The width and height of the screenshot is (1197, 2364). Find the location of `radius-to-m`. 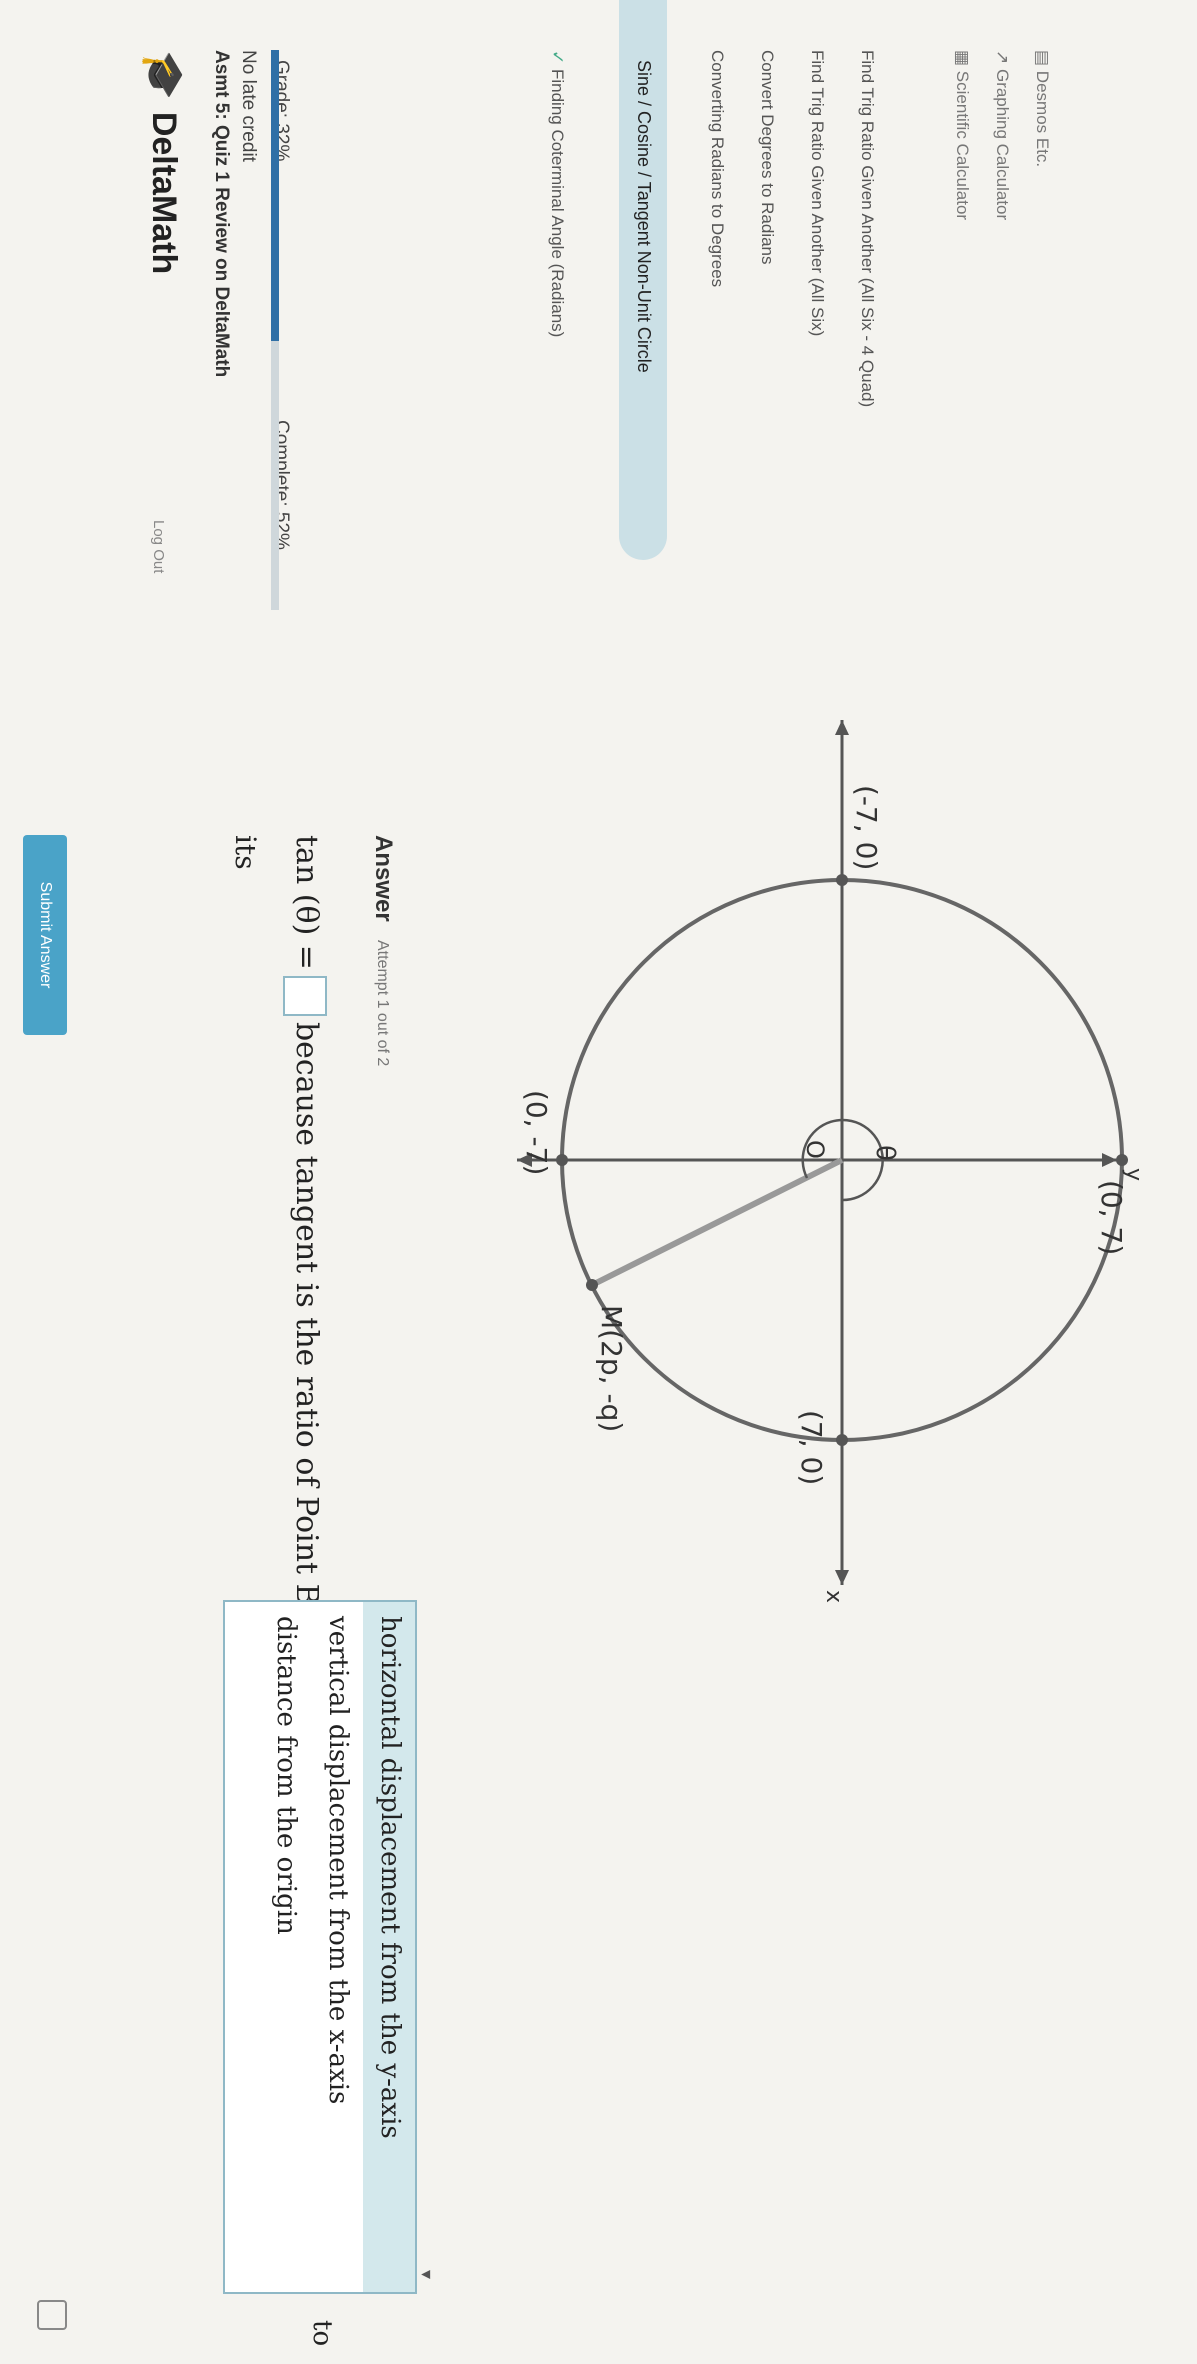

radius-to-m is located at coordinates (717, 1222).